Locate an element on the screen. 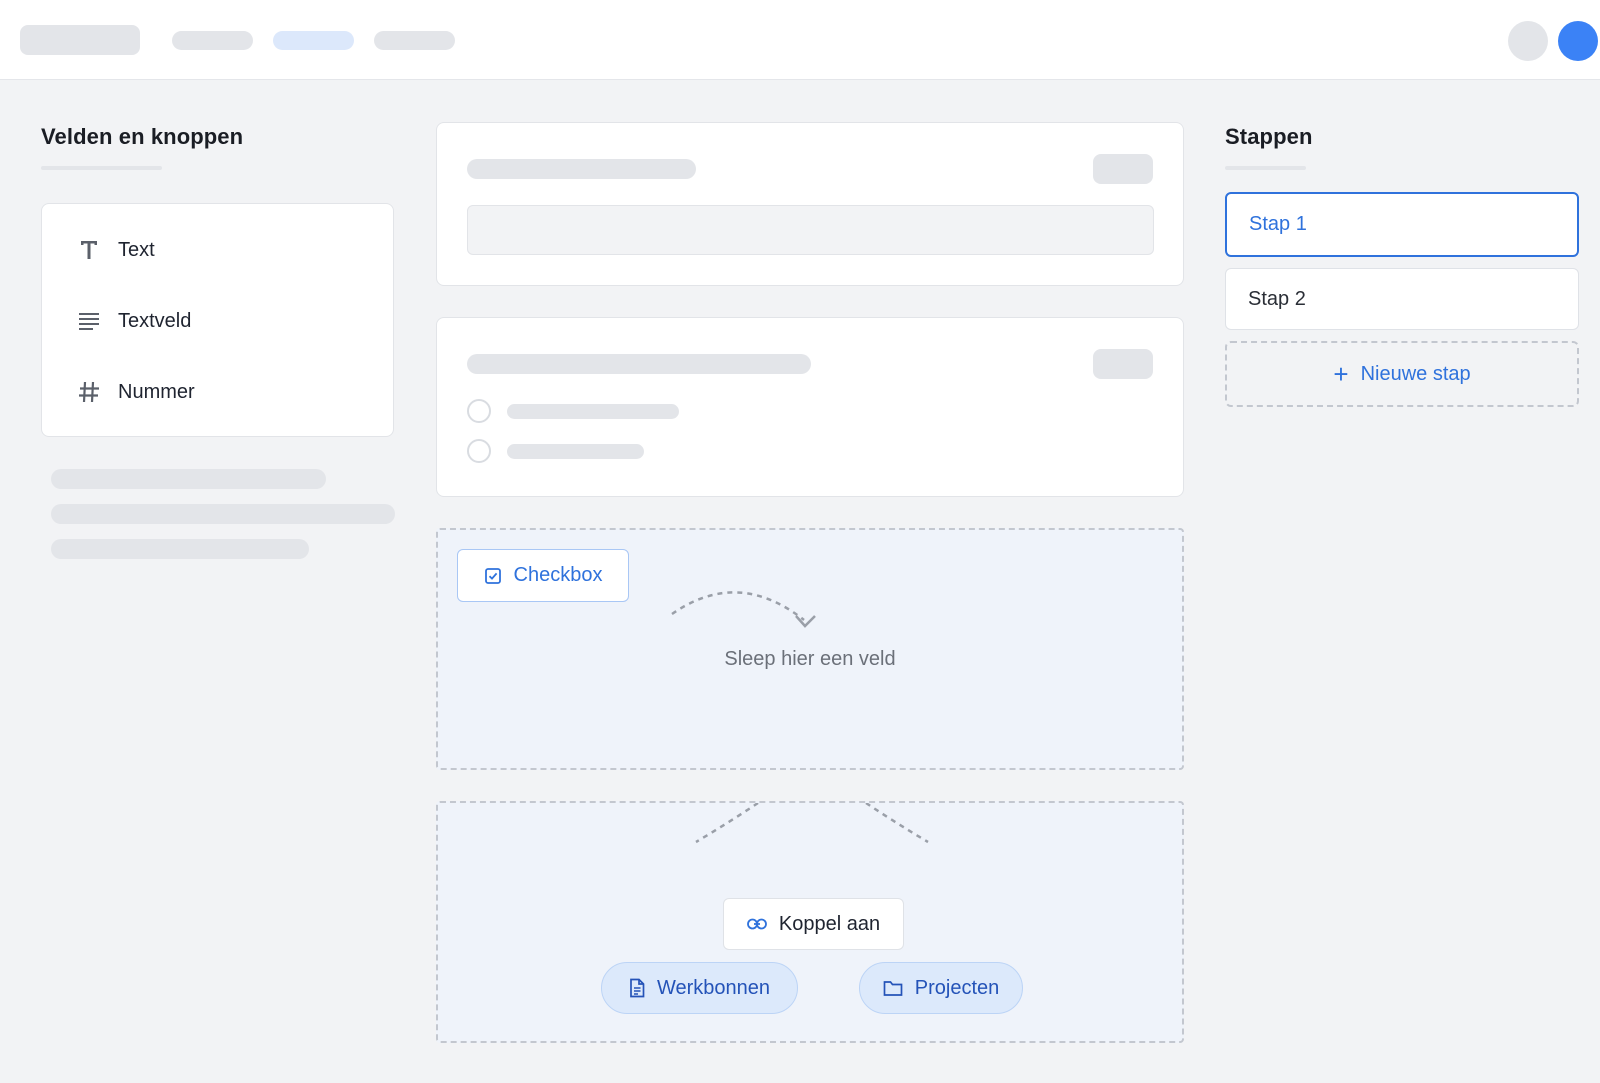 This screenshot has width=1600, height=1083. field-drop-zone: Checkbox Sleep hier een veld is located at coordinates (810, 649).